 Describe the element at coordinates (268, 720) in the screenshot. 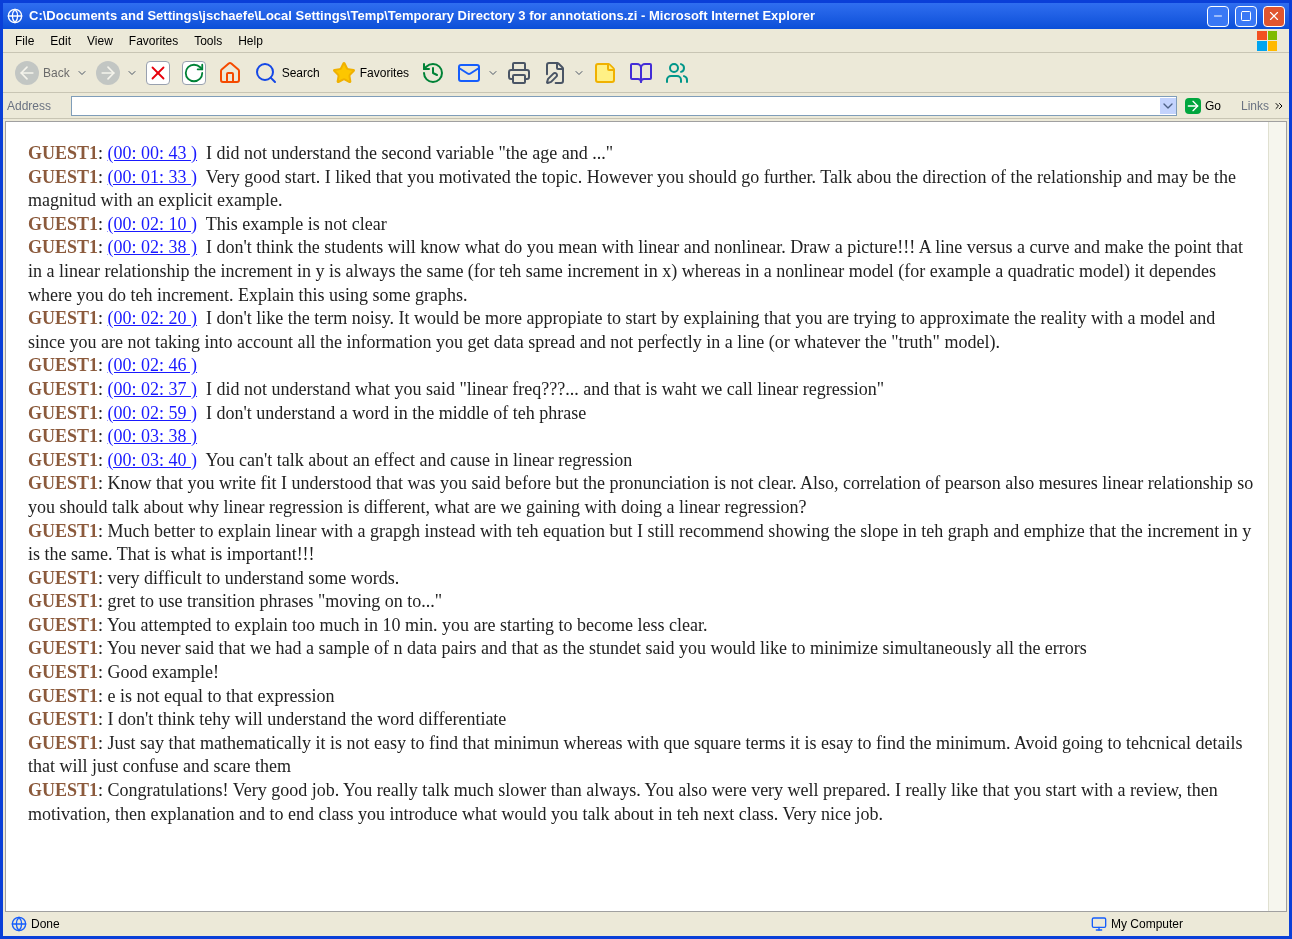

I see `comment-text: GUEST1: I don't think tehy will understand the word differentiate` at that location.